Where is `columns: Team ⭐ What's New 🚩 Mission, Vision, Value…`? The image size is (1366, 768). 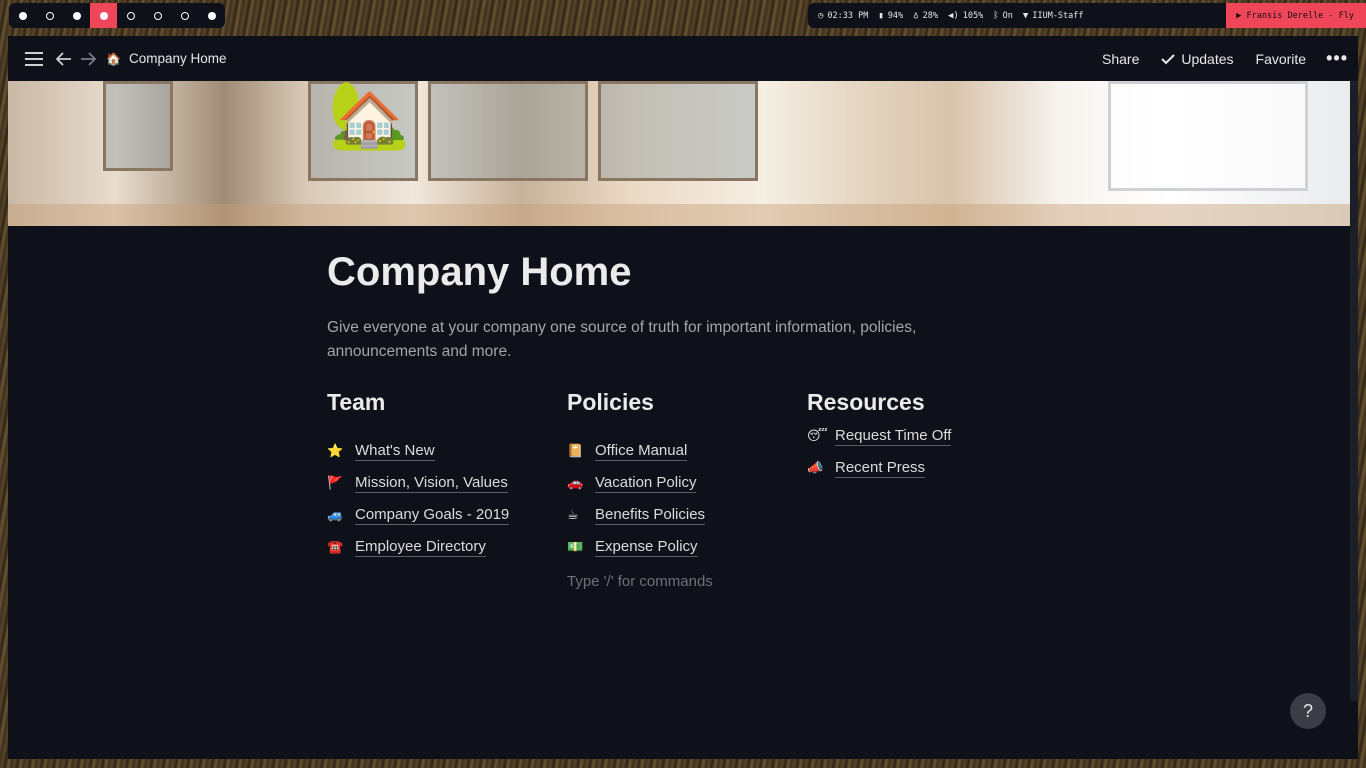
columns: Team ⭐ What's New 🚩 Mission, Vision, Value… is located at coordinates (687, 488).